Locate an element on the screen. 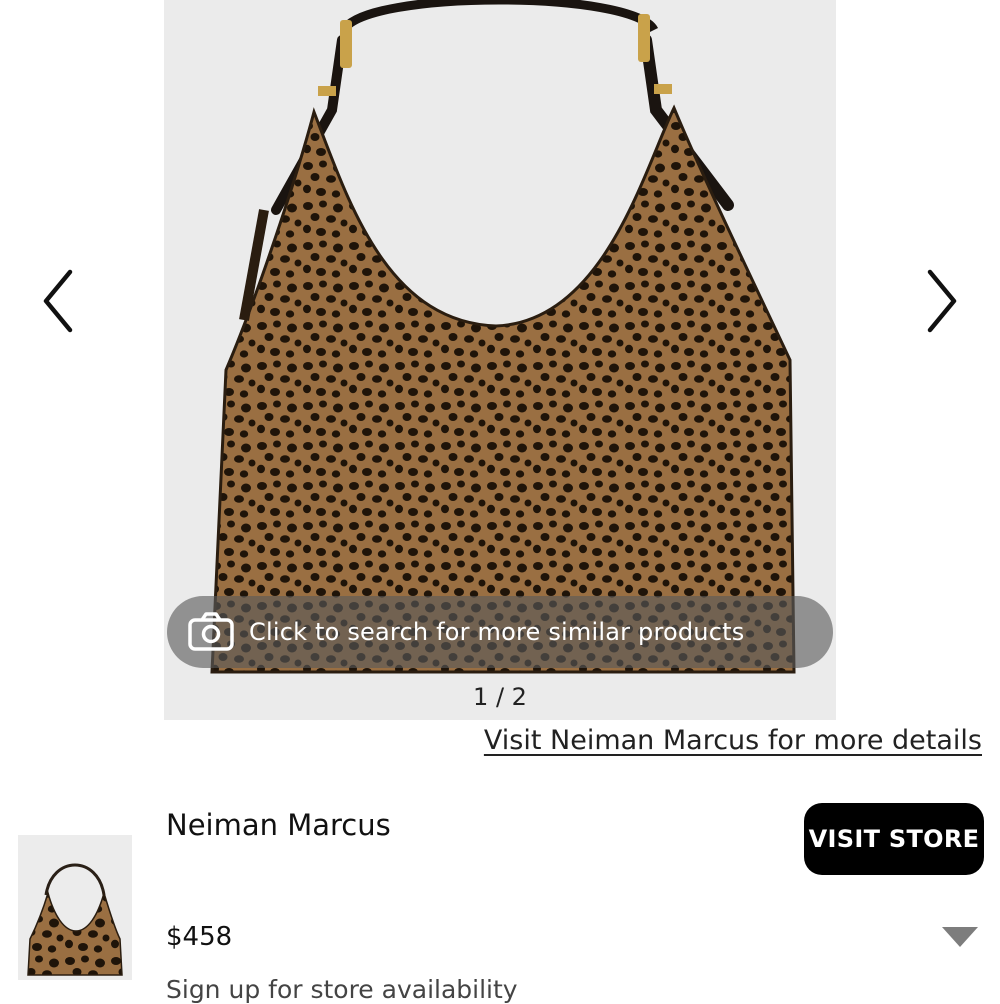  product-thumbnail is located at coordinates (75, 907).